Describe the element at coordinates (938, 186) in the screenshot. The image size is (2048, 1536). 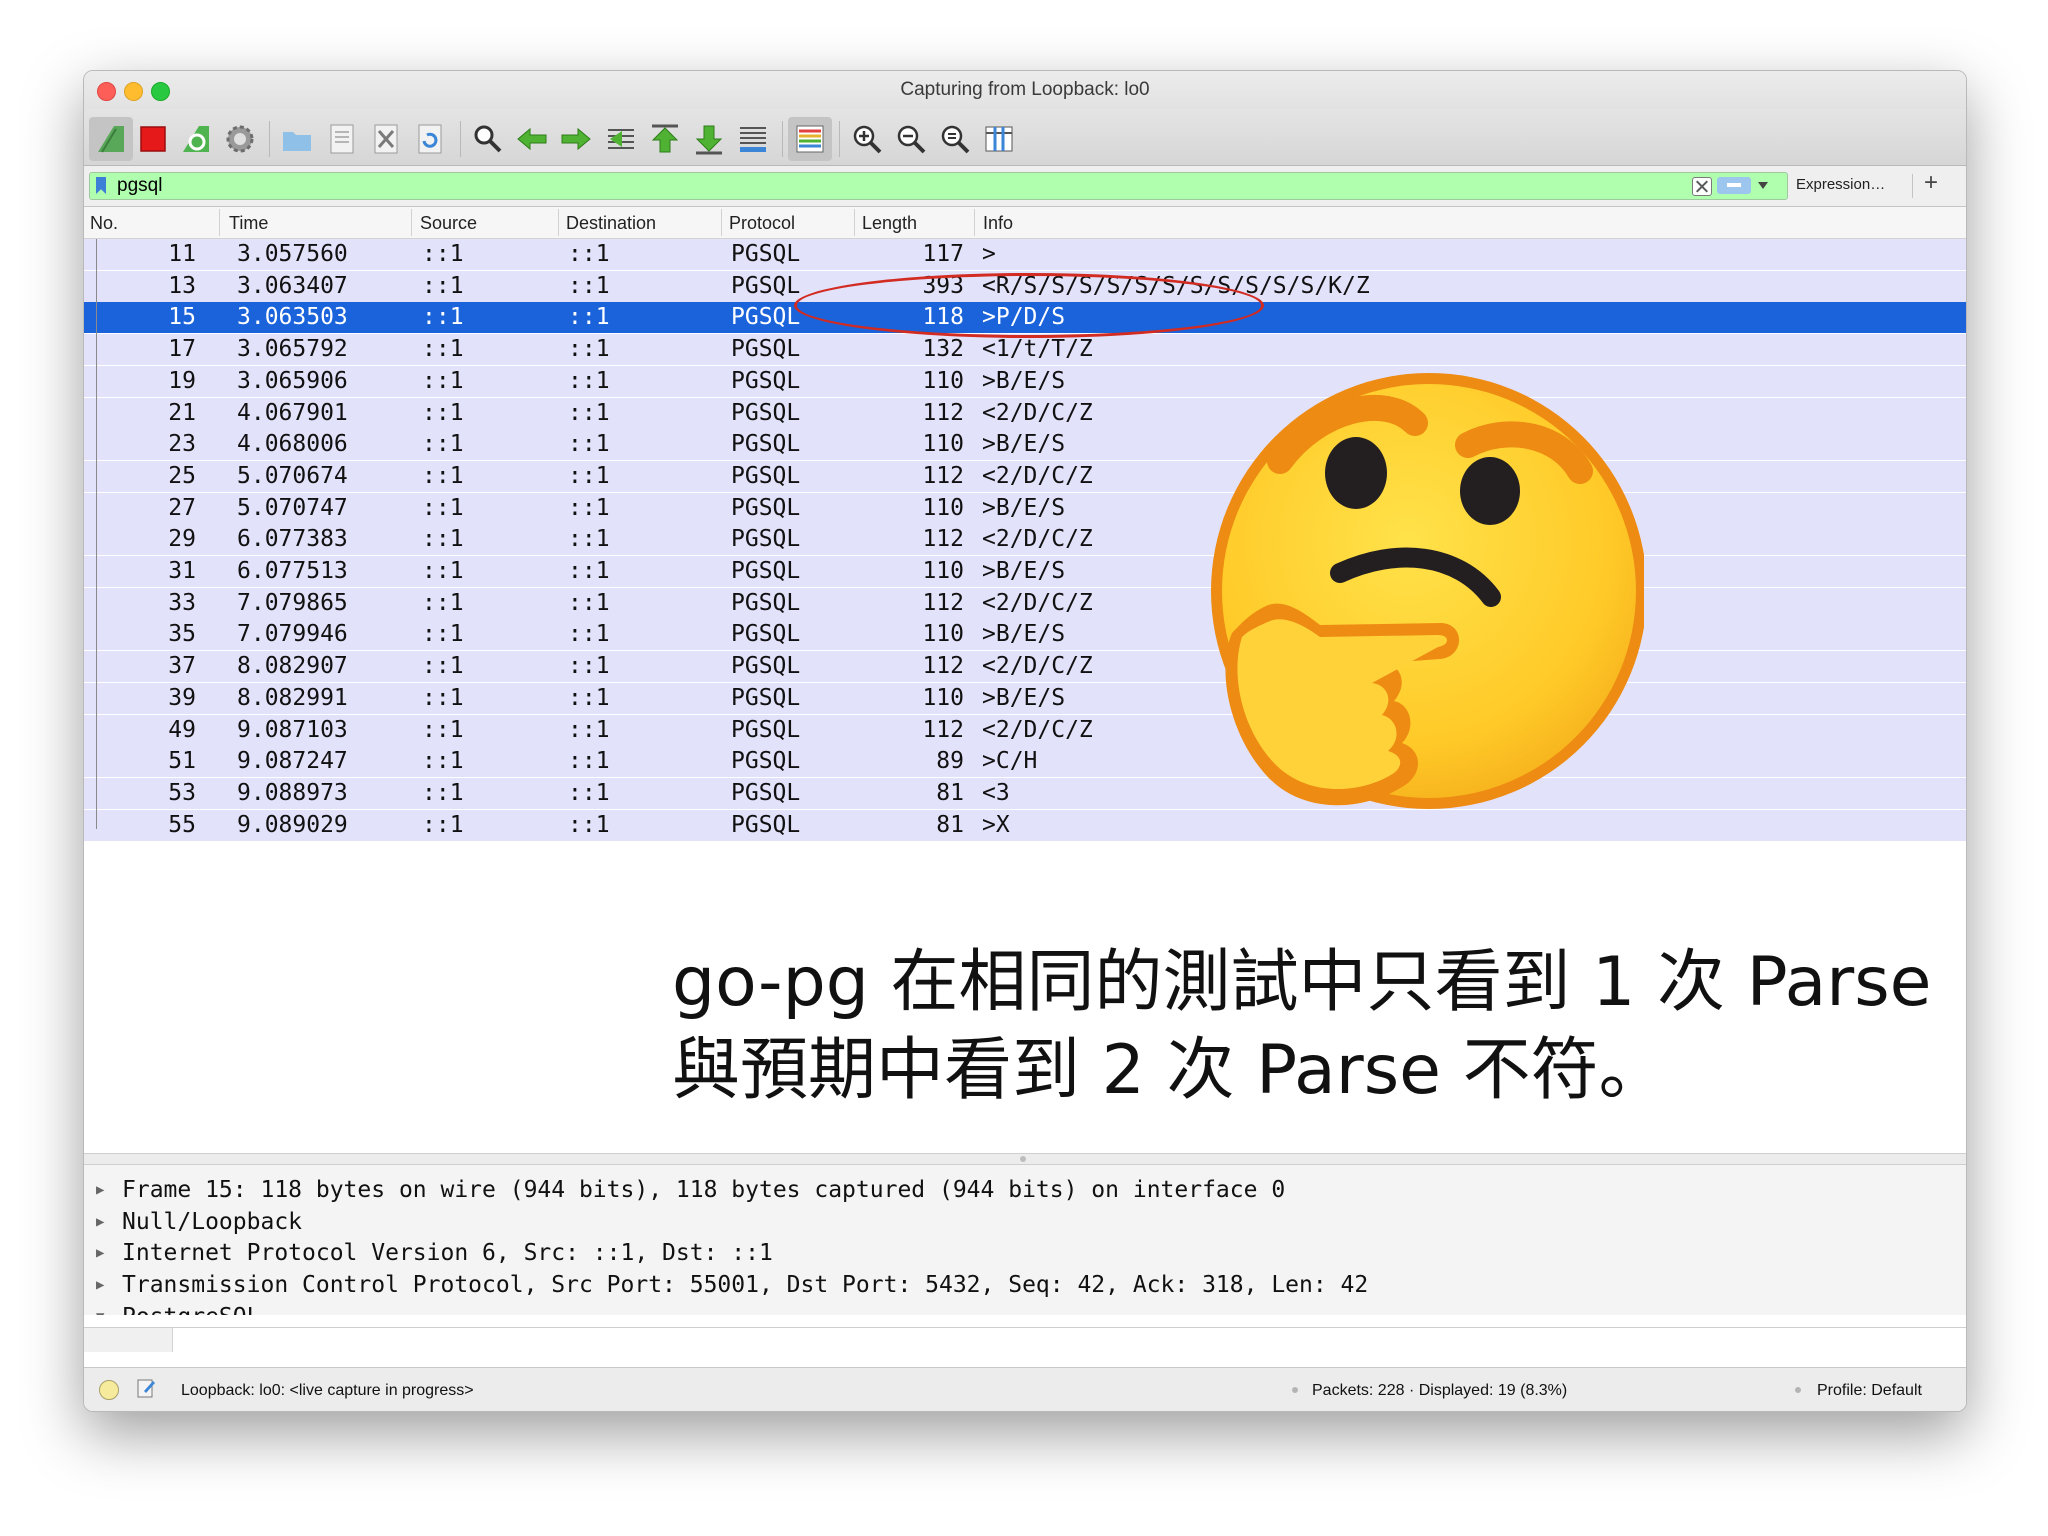
I see `display-filter-input: pgsql` at that location.